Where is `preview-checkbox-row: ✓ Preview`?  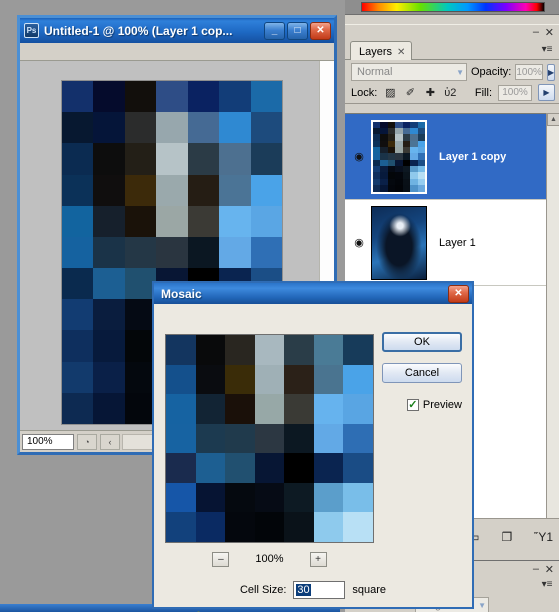
preview-checkbox-row: ✓ Preview is located at coordinates (434, 405).